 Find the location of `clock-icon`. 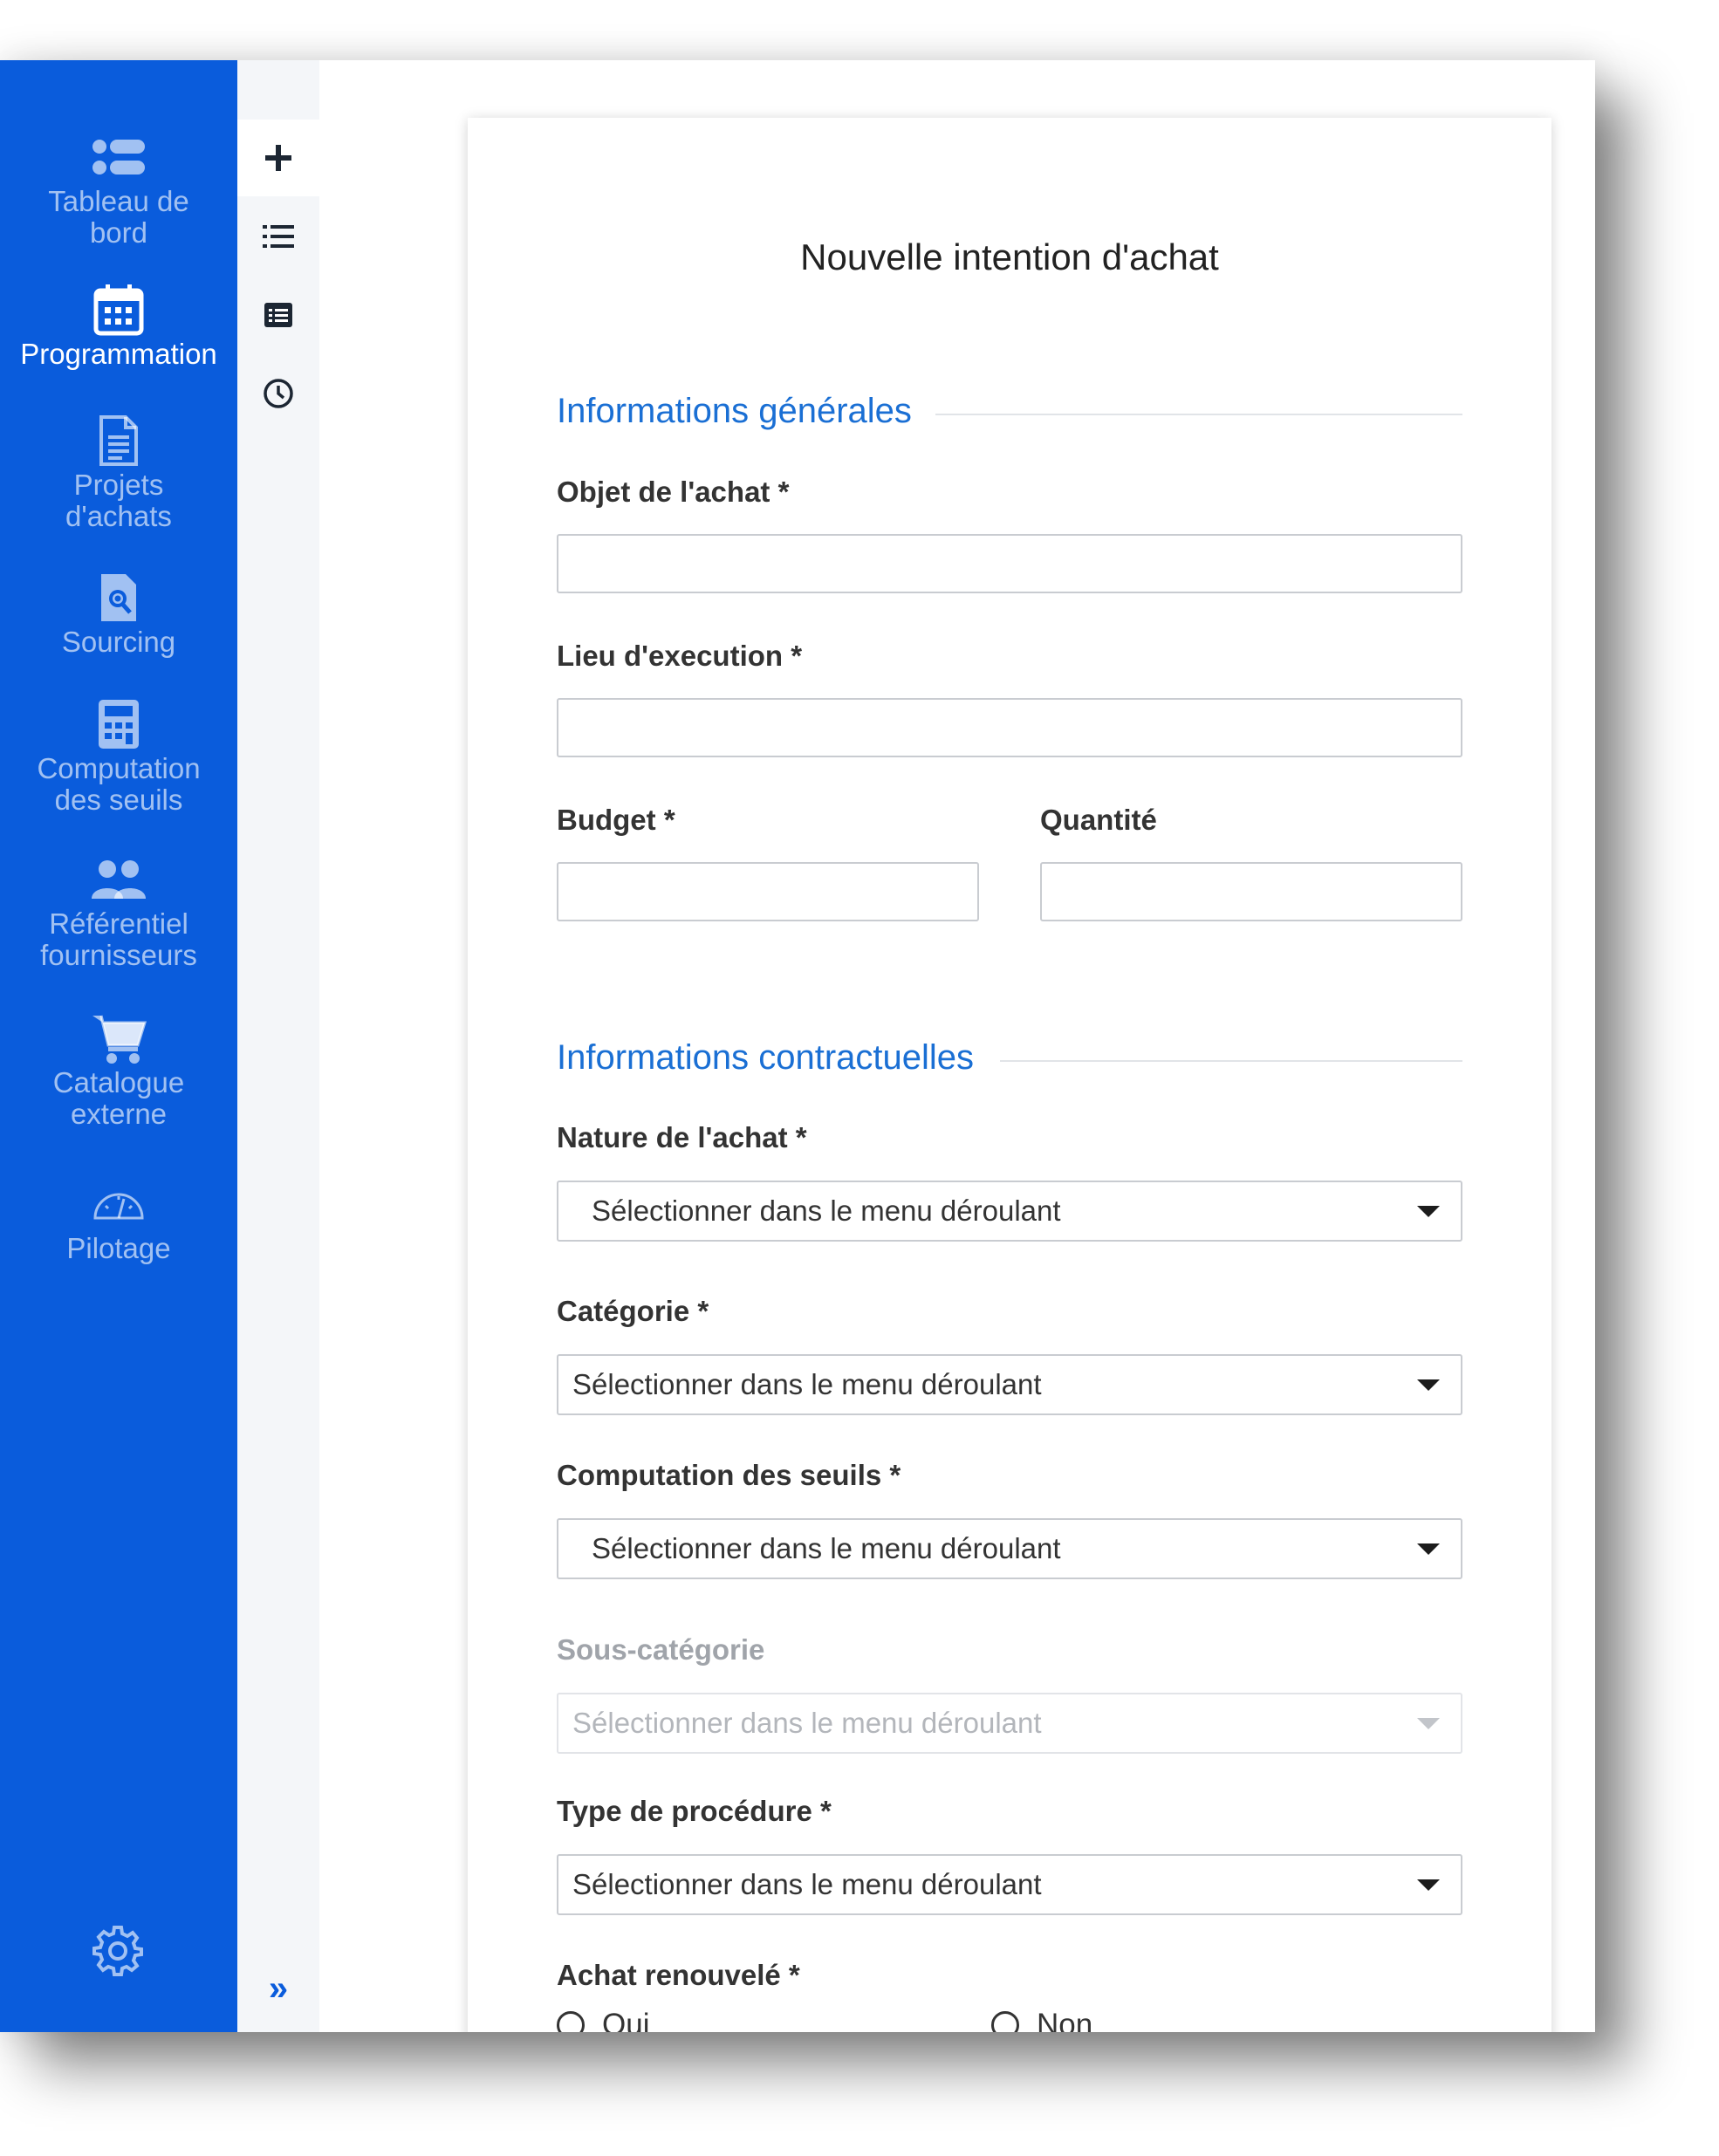

clock-icon is located at coordinates (278, 393).